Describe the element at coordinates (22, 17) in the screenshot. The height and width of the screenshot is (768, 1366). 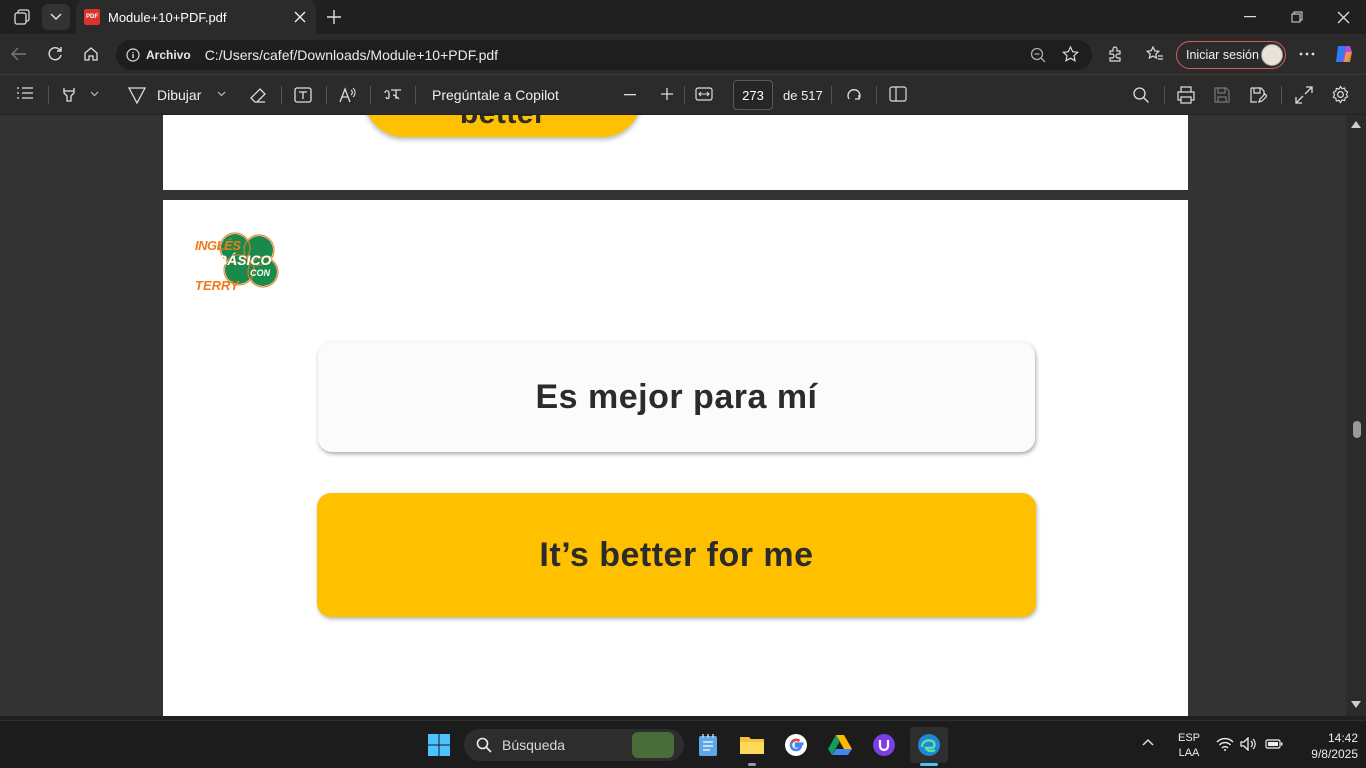
I see `workspaces-icon` at that location.